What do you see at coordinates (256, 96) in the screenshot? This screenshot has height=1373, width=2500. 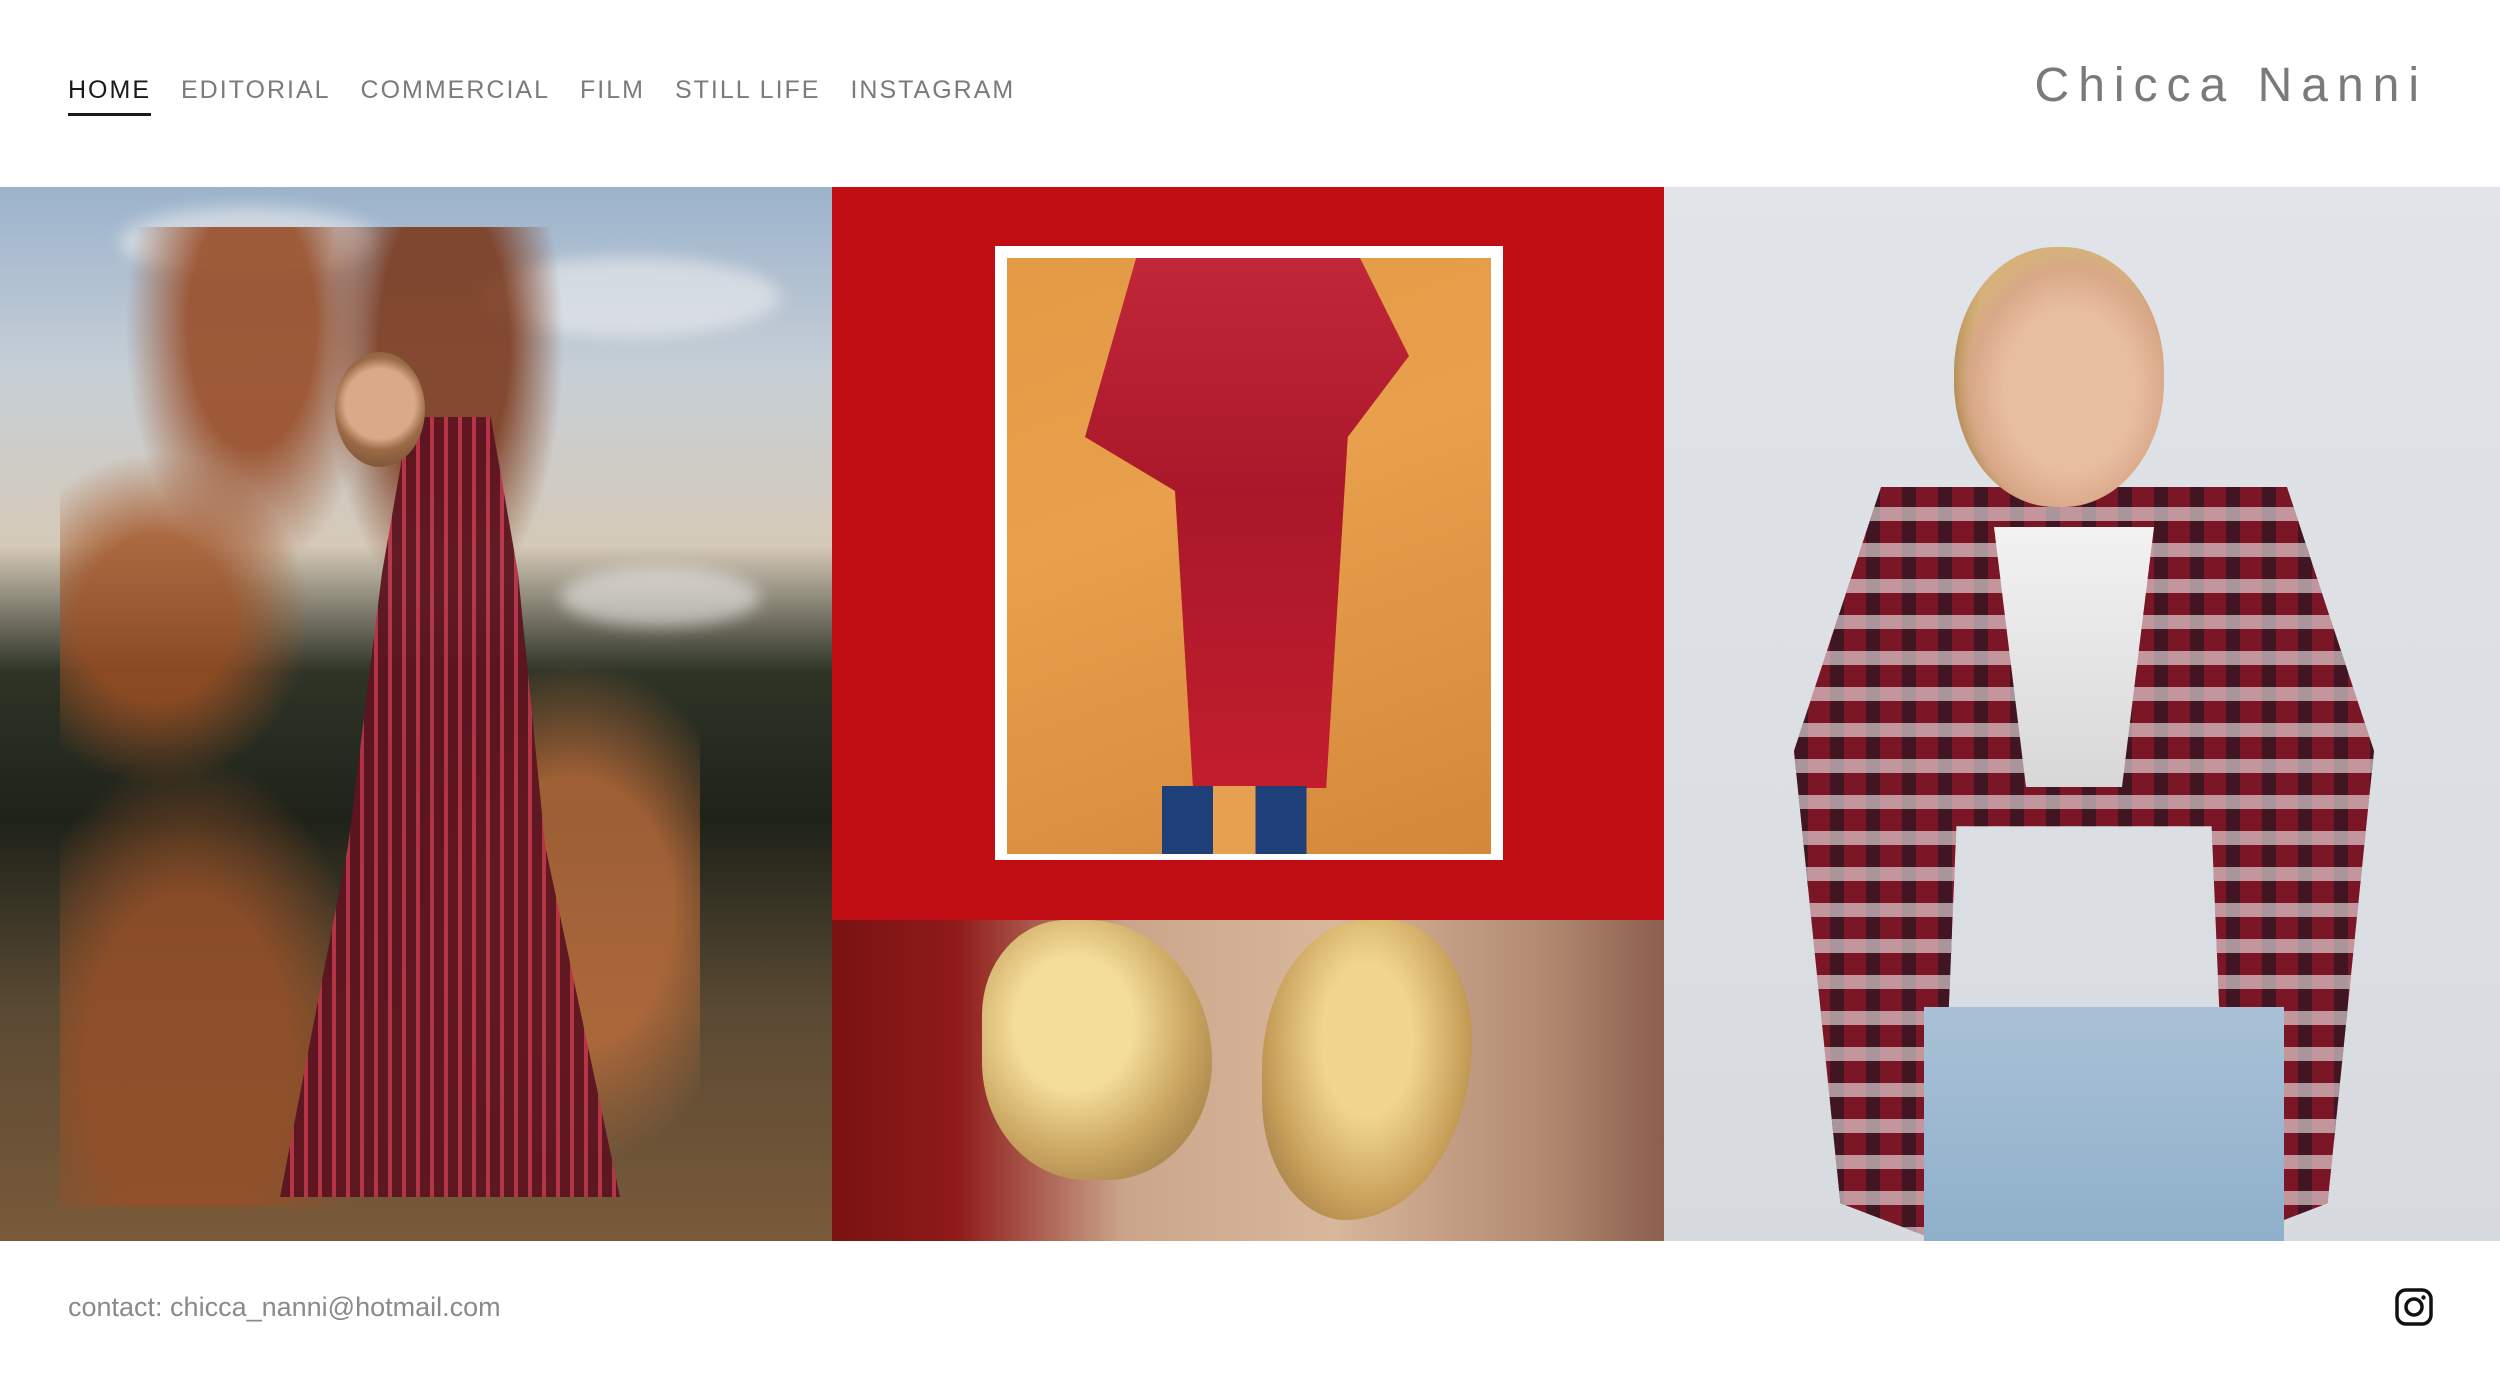 I see `nav-item-editorial: EDITORIAL` at bounding box center [256, 96].